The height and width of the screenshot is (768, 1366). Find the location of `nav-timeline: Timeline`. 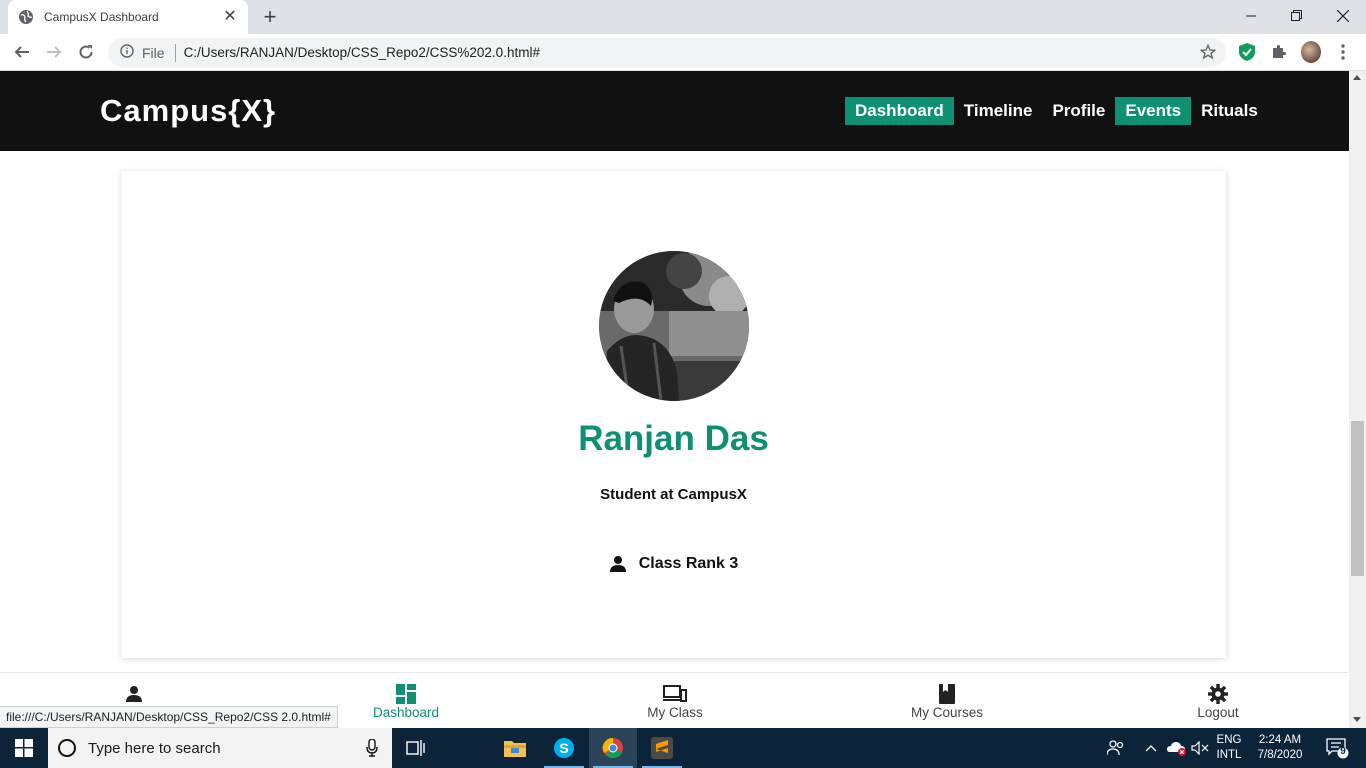

nav-timeline: Timeline is located at coordinates (998, 111).